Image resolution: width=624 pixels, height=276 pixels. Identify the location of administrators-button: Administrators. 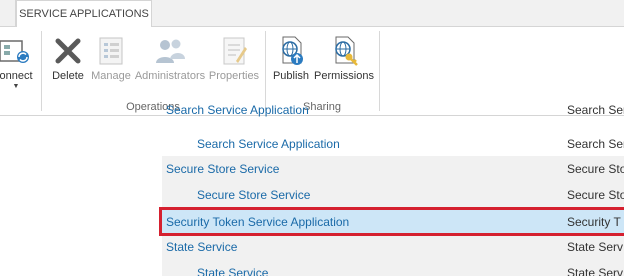
(170, 58).